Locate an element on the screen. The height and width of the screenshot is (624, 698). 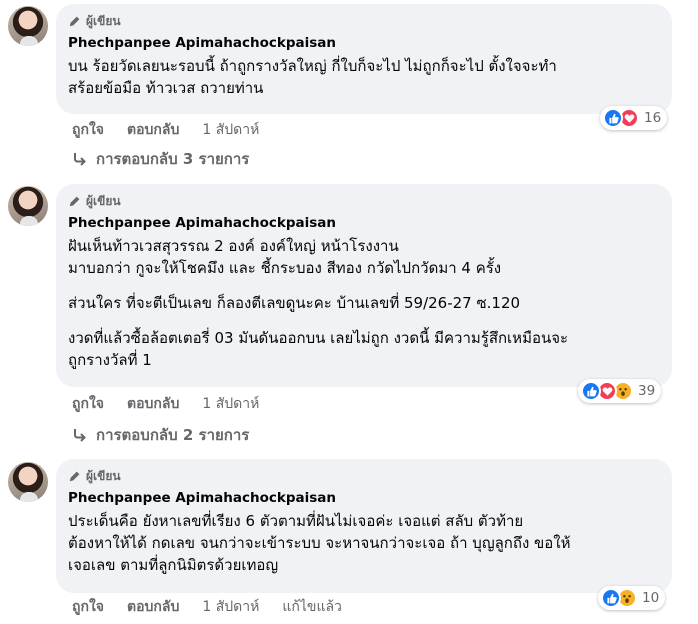
replies-label: การตอบกลับ 2 รายการ is located at coordinates (173, 435).